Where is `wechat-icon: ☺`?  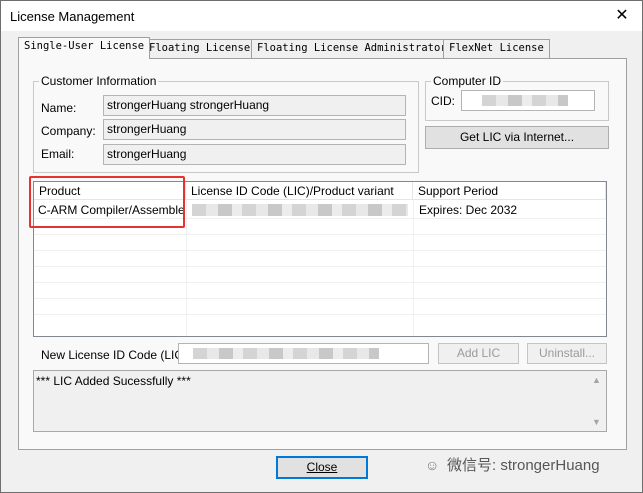
wechat-icon: ☺ is located at coordinates (432, 465).